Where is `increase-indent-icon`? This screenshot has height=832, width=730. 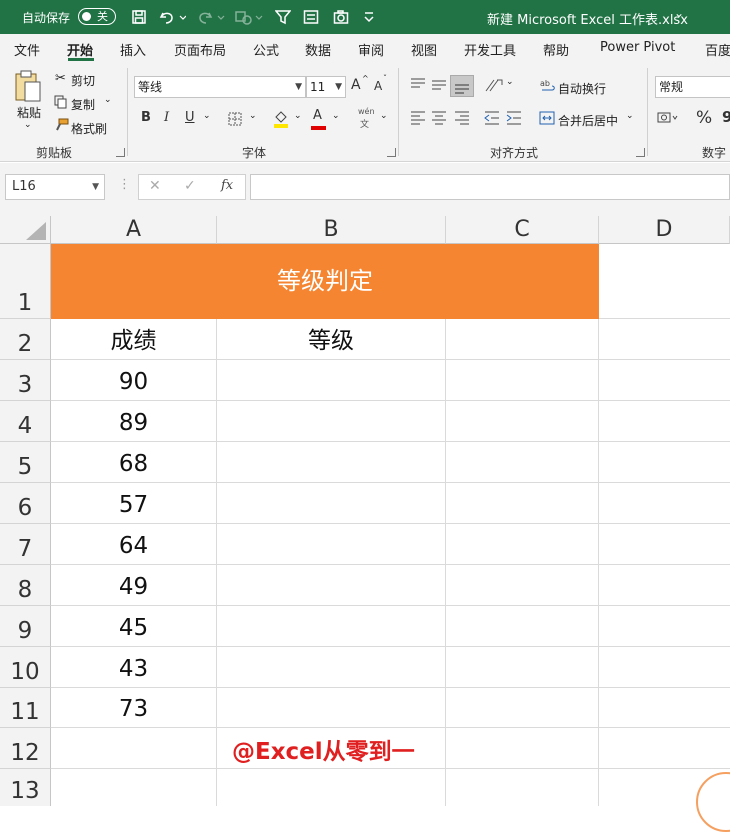 increase-indent-icon is located at coordinates (514, 119).